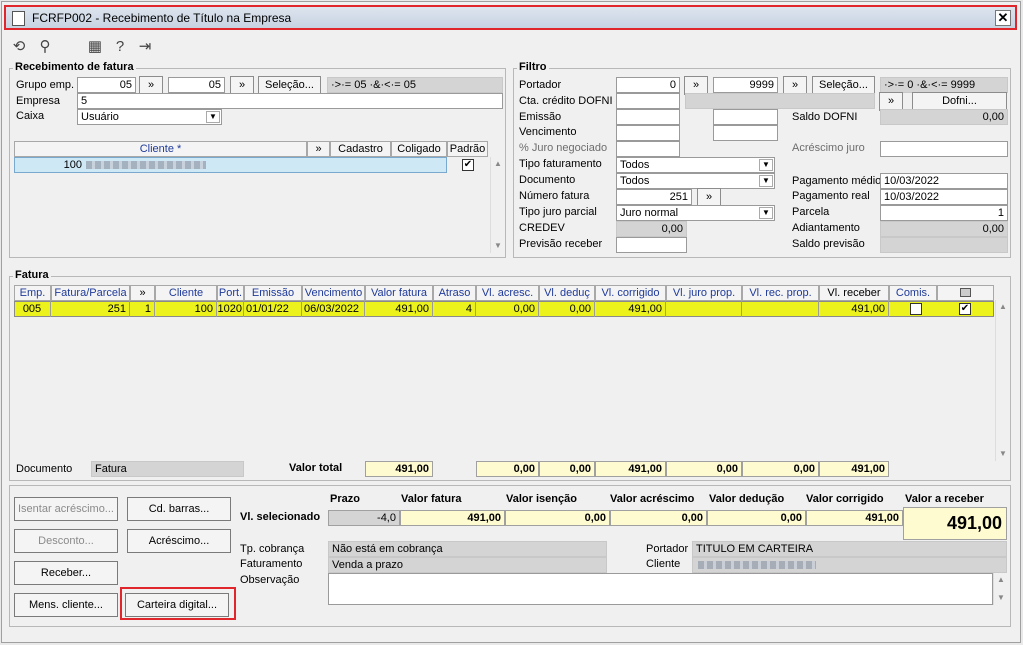 The width and height of the screenshot is (1023, 645). Describe the element at coordinates (230, 293) in the screenshot. I see `col-port: Port.` at that location.